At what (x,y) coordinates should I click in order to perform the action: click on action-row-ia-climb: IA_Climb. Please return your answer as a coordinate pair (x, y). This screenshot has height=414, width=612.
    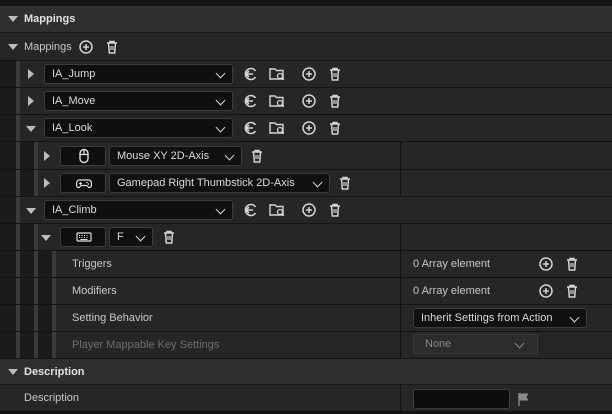
    Looking at the image, I should click on (306, 210).